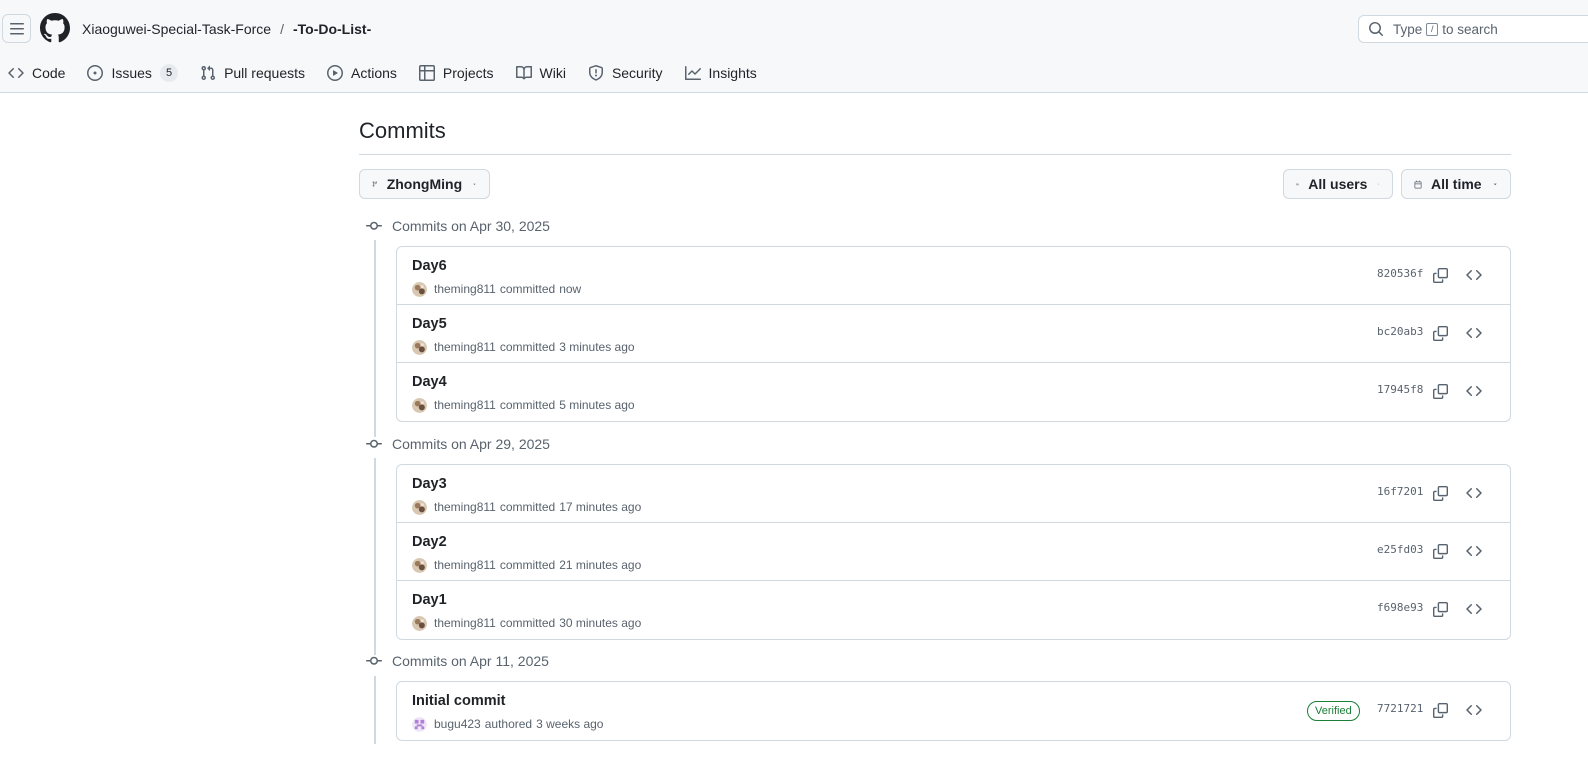 The image size is (1588, 775). Describe the element at coordinates (429, 266) in the screenshot. I see `commit-title-link: Day6` at that location.